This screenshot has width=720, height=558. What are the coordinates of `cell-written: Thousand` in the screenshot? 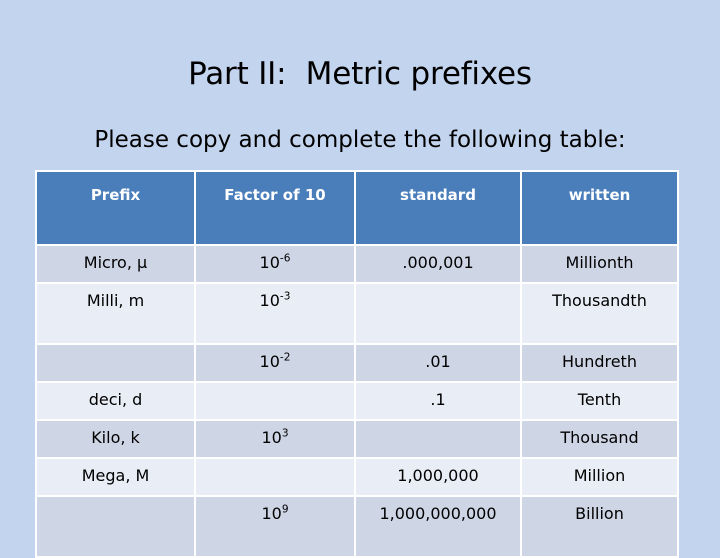 It's located at (600, 440).